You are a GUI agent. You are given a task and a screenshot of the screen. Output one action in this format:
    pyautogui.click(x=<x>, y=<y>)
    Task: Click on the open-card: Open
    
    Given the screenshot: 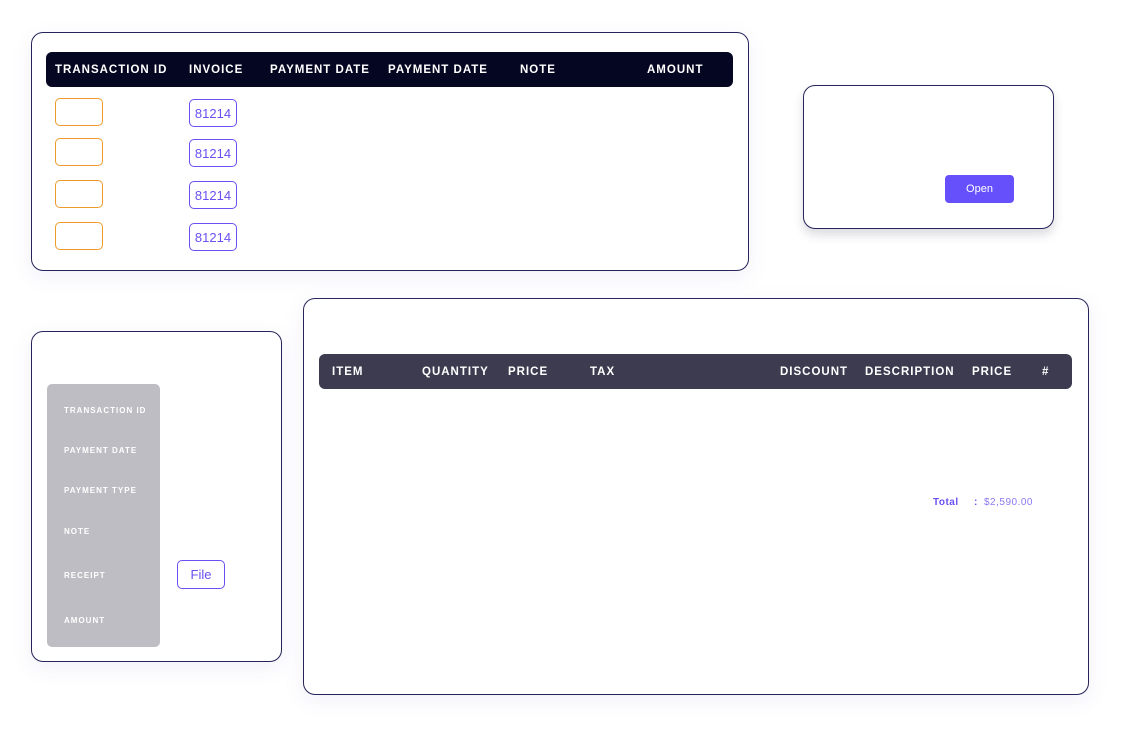 What is the action you would take?
    pyautogui.click(x=928, y=157)
    